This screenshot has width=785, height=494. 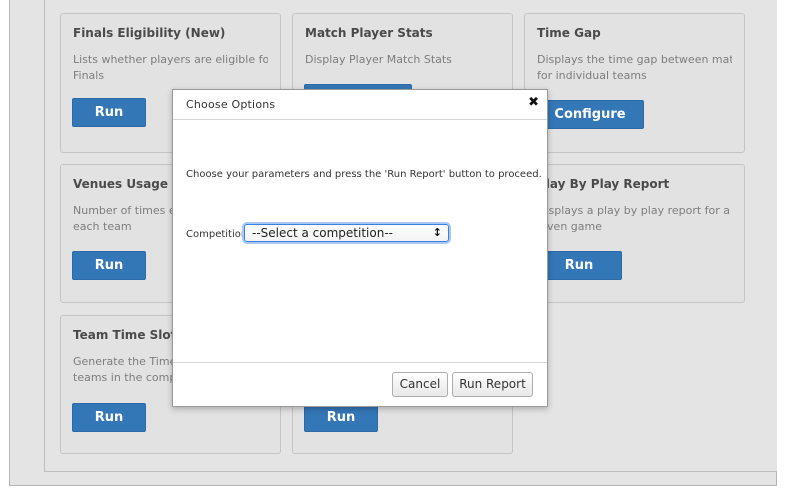 What do you see at coordinates (603, 184) in the screenshot?
I see `card-title: Play By Play Report` at bounding box center [603, 184].